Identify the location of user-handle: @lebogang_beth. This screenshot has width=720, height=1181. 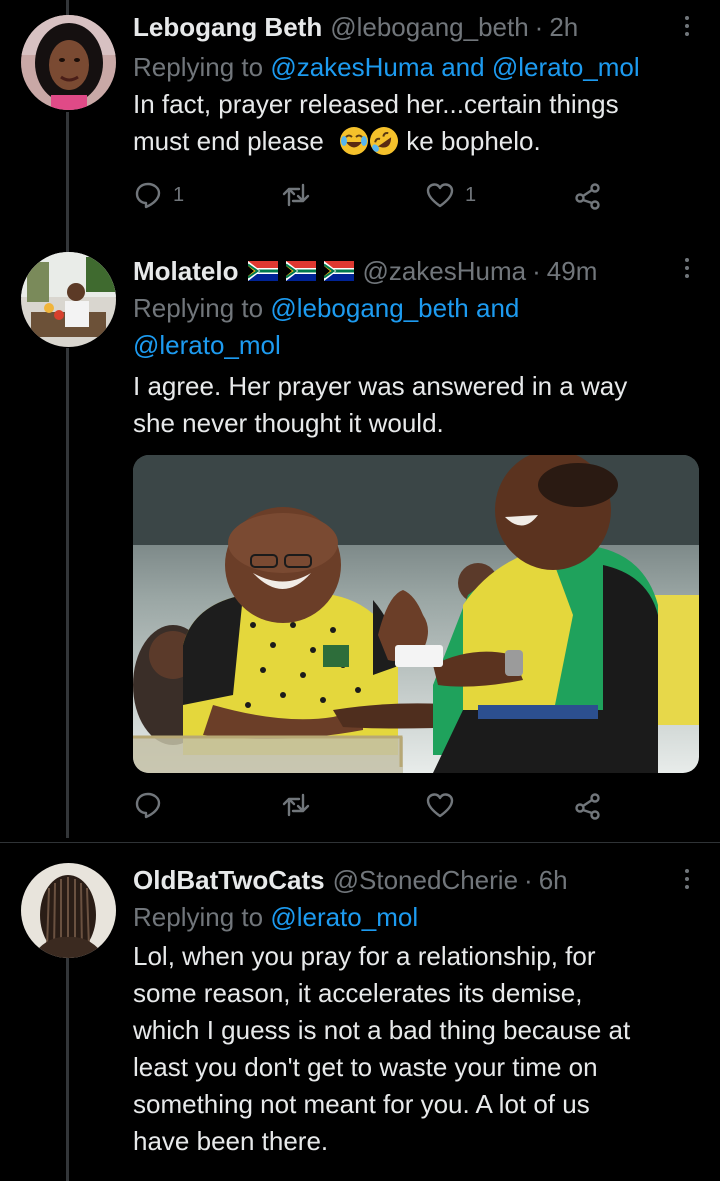
(429, 27).